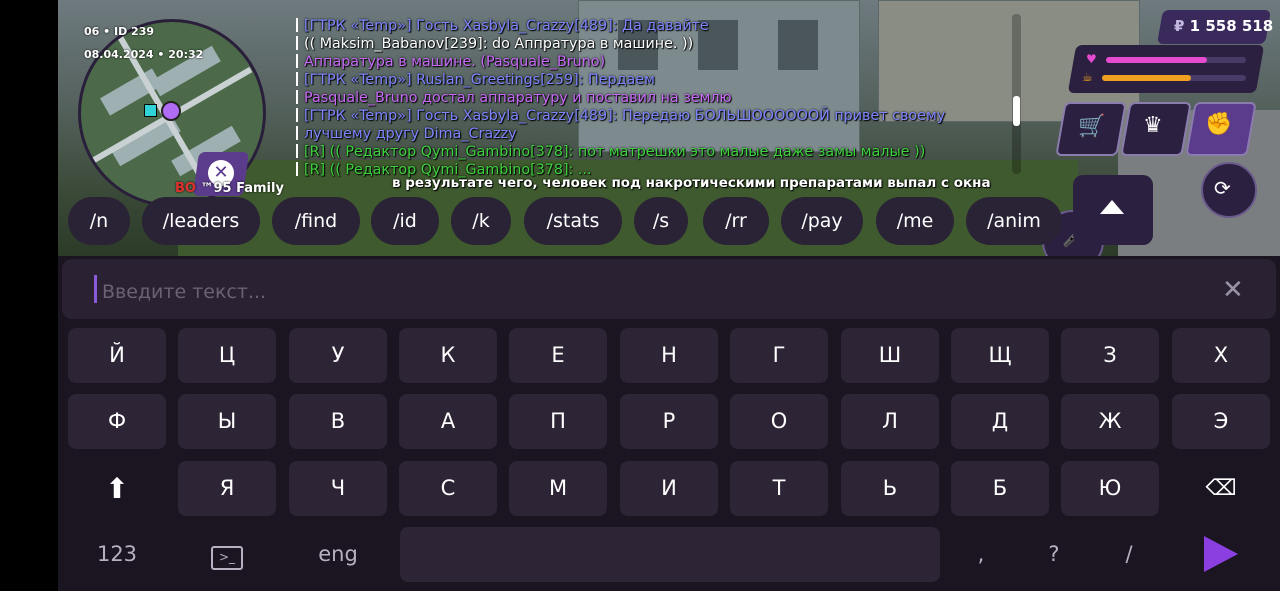 The height and width of the screenshot is (591, 1280). I want to click on crown-icon: ♛, so click(1153, 125).